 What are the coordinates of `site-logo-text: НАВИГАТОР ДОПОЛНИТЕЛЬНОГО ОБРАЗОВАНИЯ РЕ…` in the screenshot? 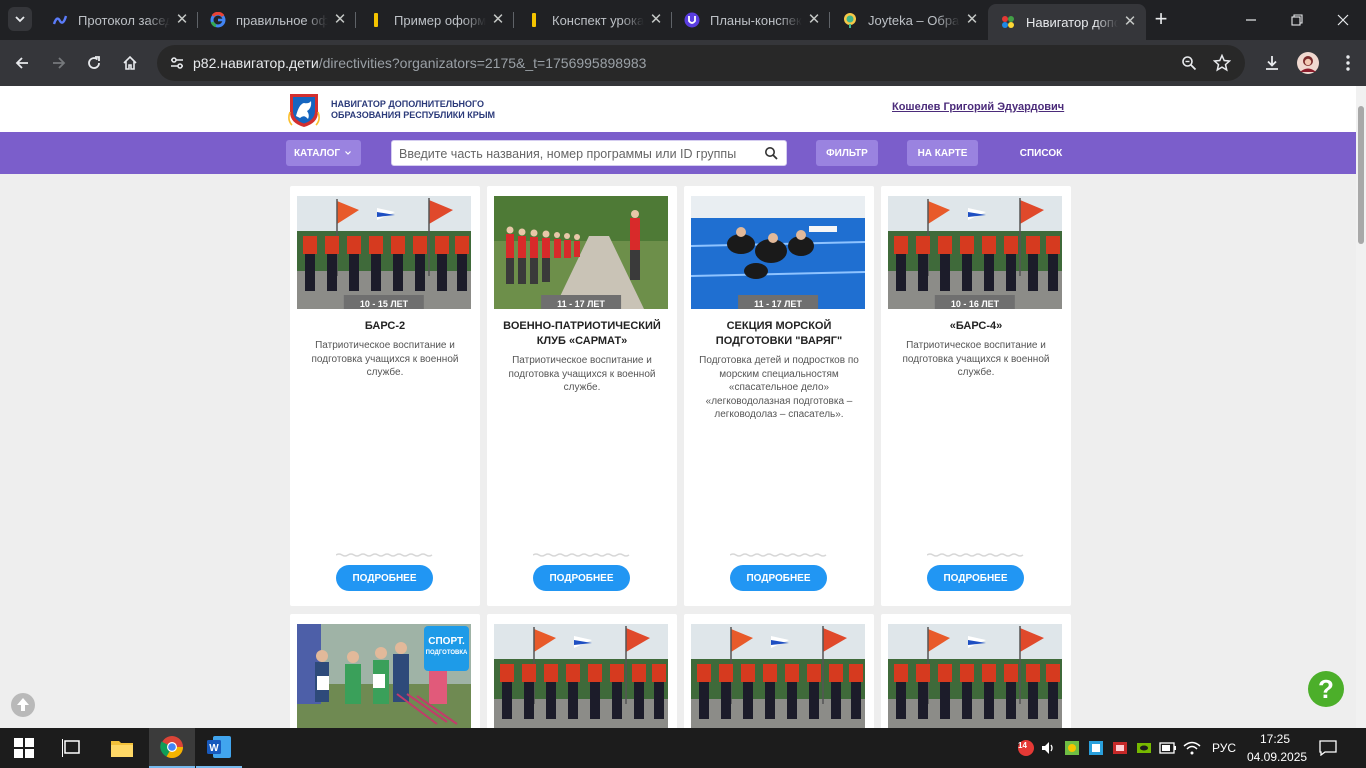 It's located at (431, 110).